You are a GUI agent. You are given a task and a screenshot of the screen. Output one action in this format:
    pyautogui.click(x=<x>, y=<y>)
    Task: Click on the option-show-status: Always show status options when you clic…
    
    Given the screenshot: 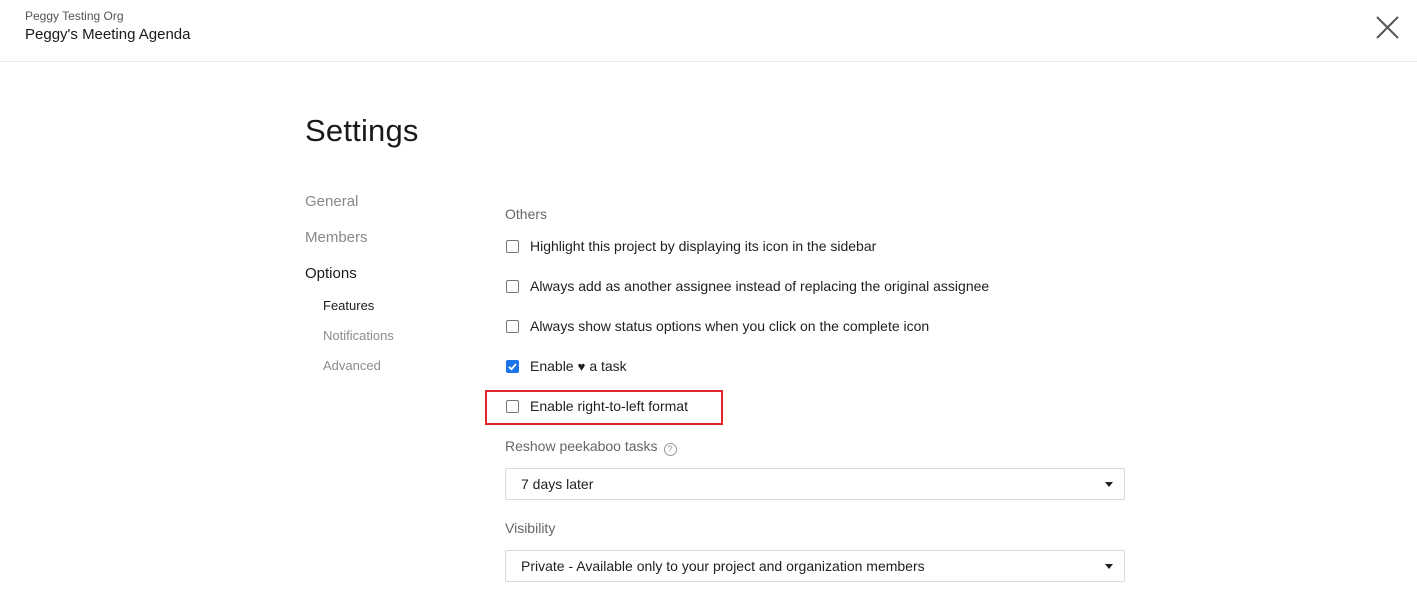 What is the action you would take?
    pyautogui.click(x=717, y=326)
    